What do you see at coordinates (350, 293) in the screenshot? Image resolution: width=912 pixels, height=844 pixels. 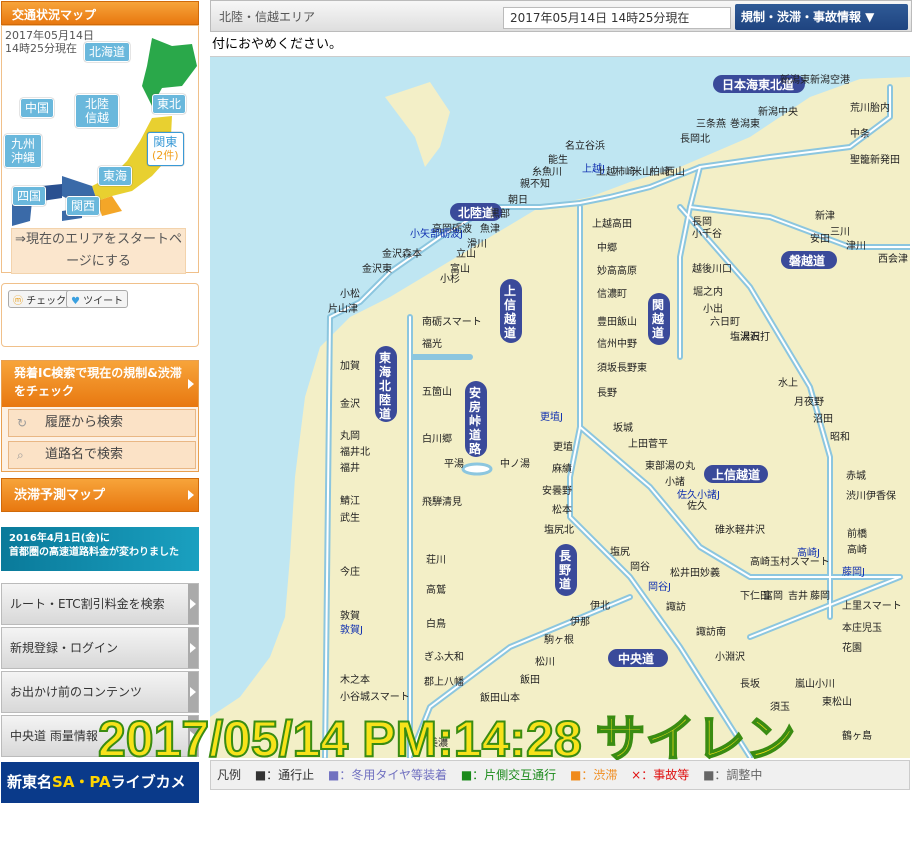 I see `svg-text: 小松` at bounding box center [350, 293].